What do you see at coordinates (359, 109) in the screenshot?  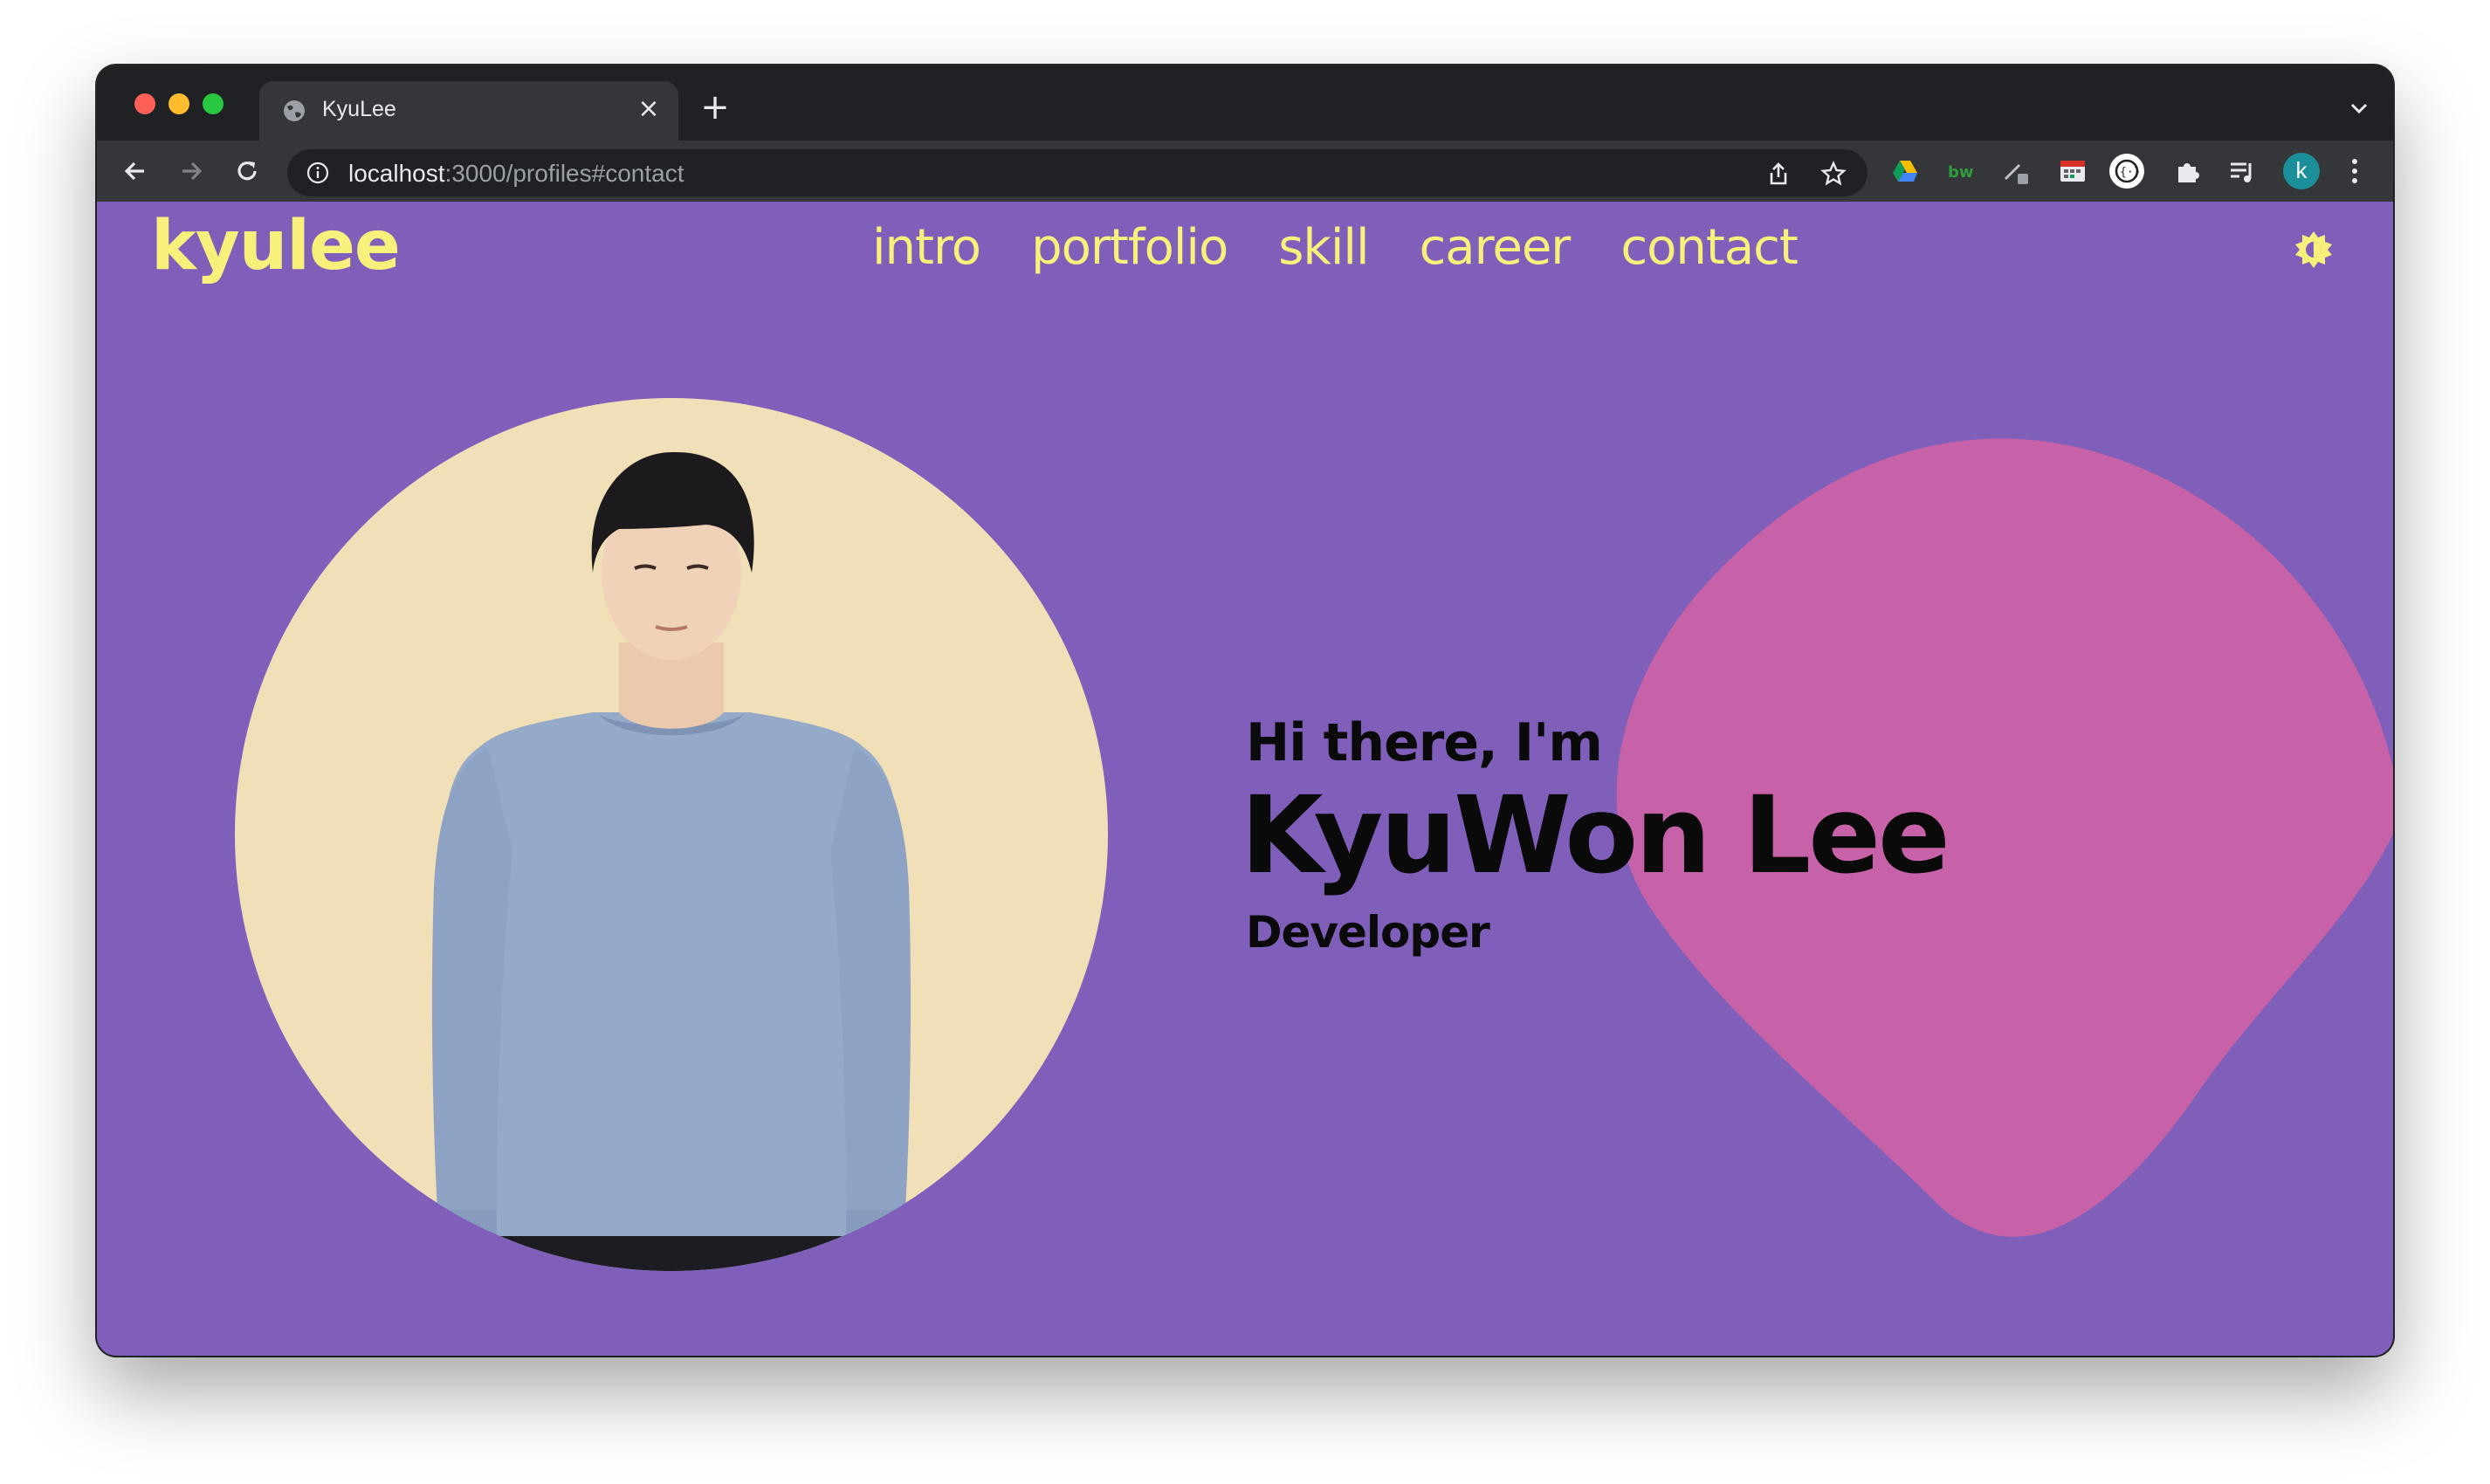 I see `tab-title: KyuLee` at bounding box center [359, 109].